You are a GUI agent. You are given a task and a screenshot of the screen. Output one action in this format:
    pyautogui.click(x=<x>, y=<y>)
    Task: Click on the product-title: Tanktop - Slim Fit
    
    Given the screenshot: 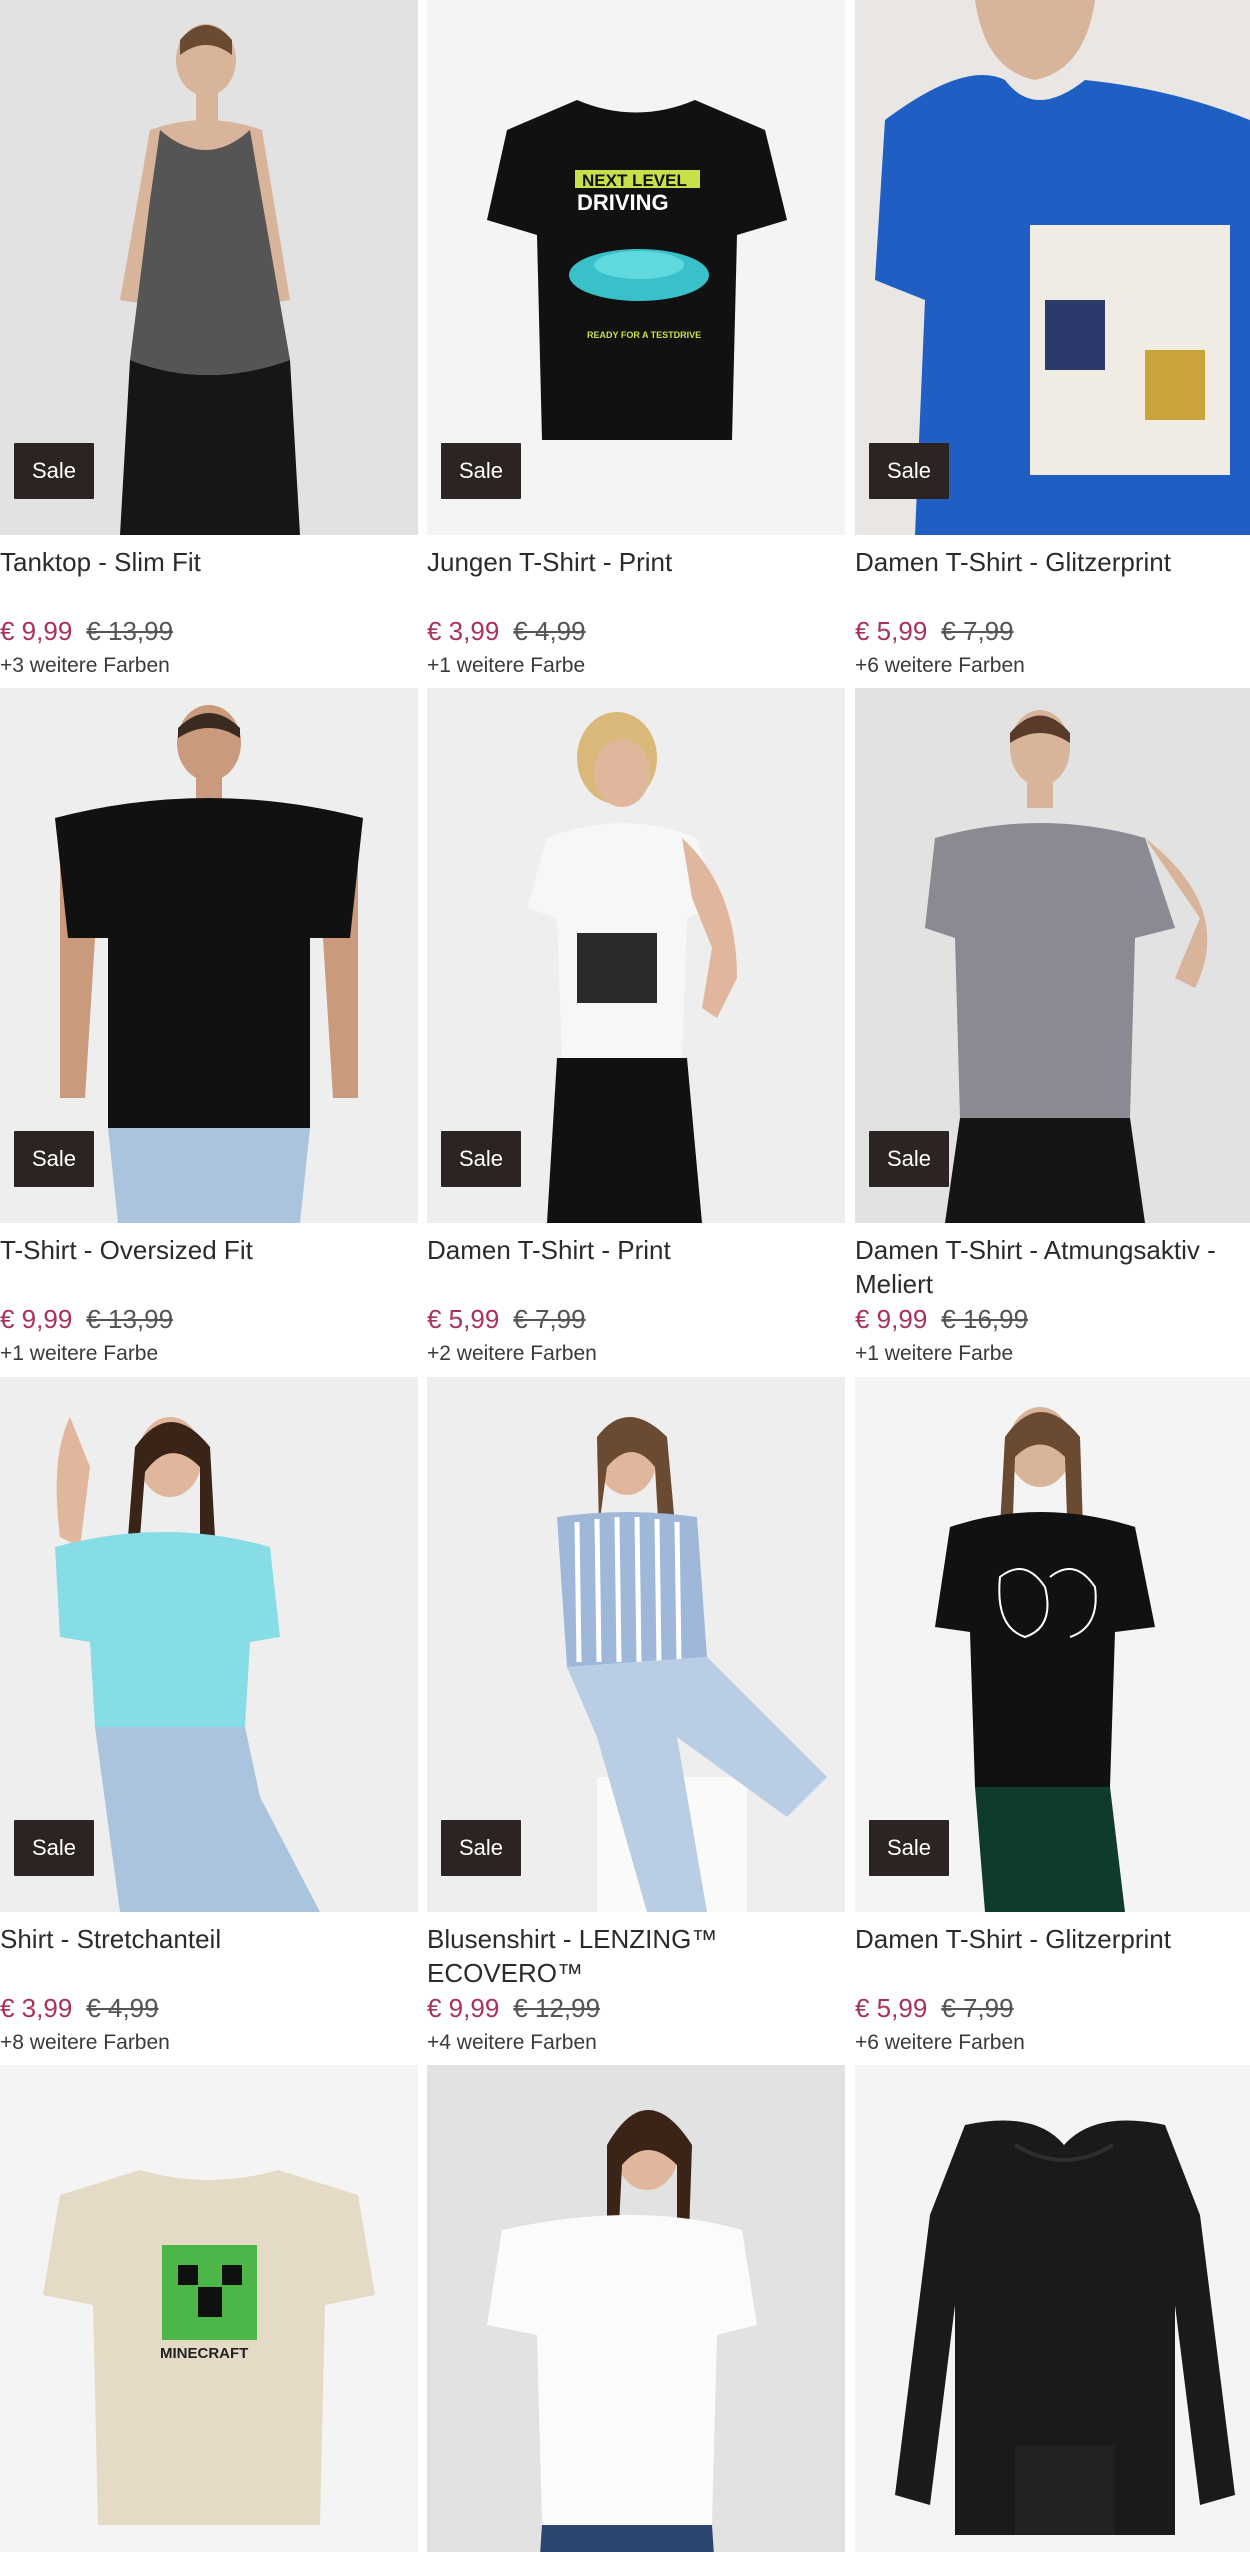 What is the action you would take?
    pyautogui.click(x=209, y=562)
    